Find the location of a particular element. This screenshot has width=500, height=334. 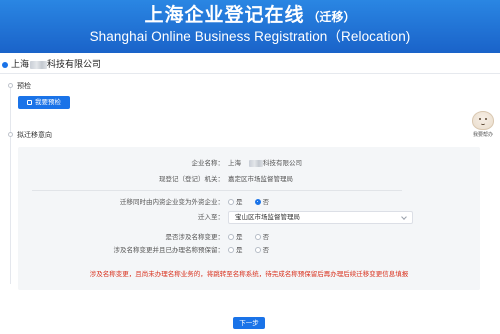

chevron-down-icon is located at coordinates (404, 217).